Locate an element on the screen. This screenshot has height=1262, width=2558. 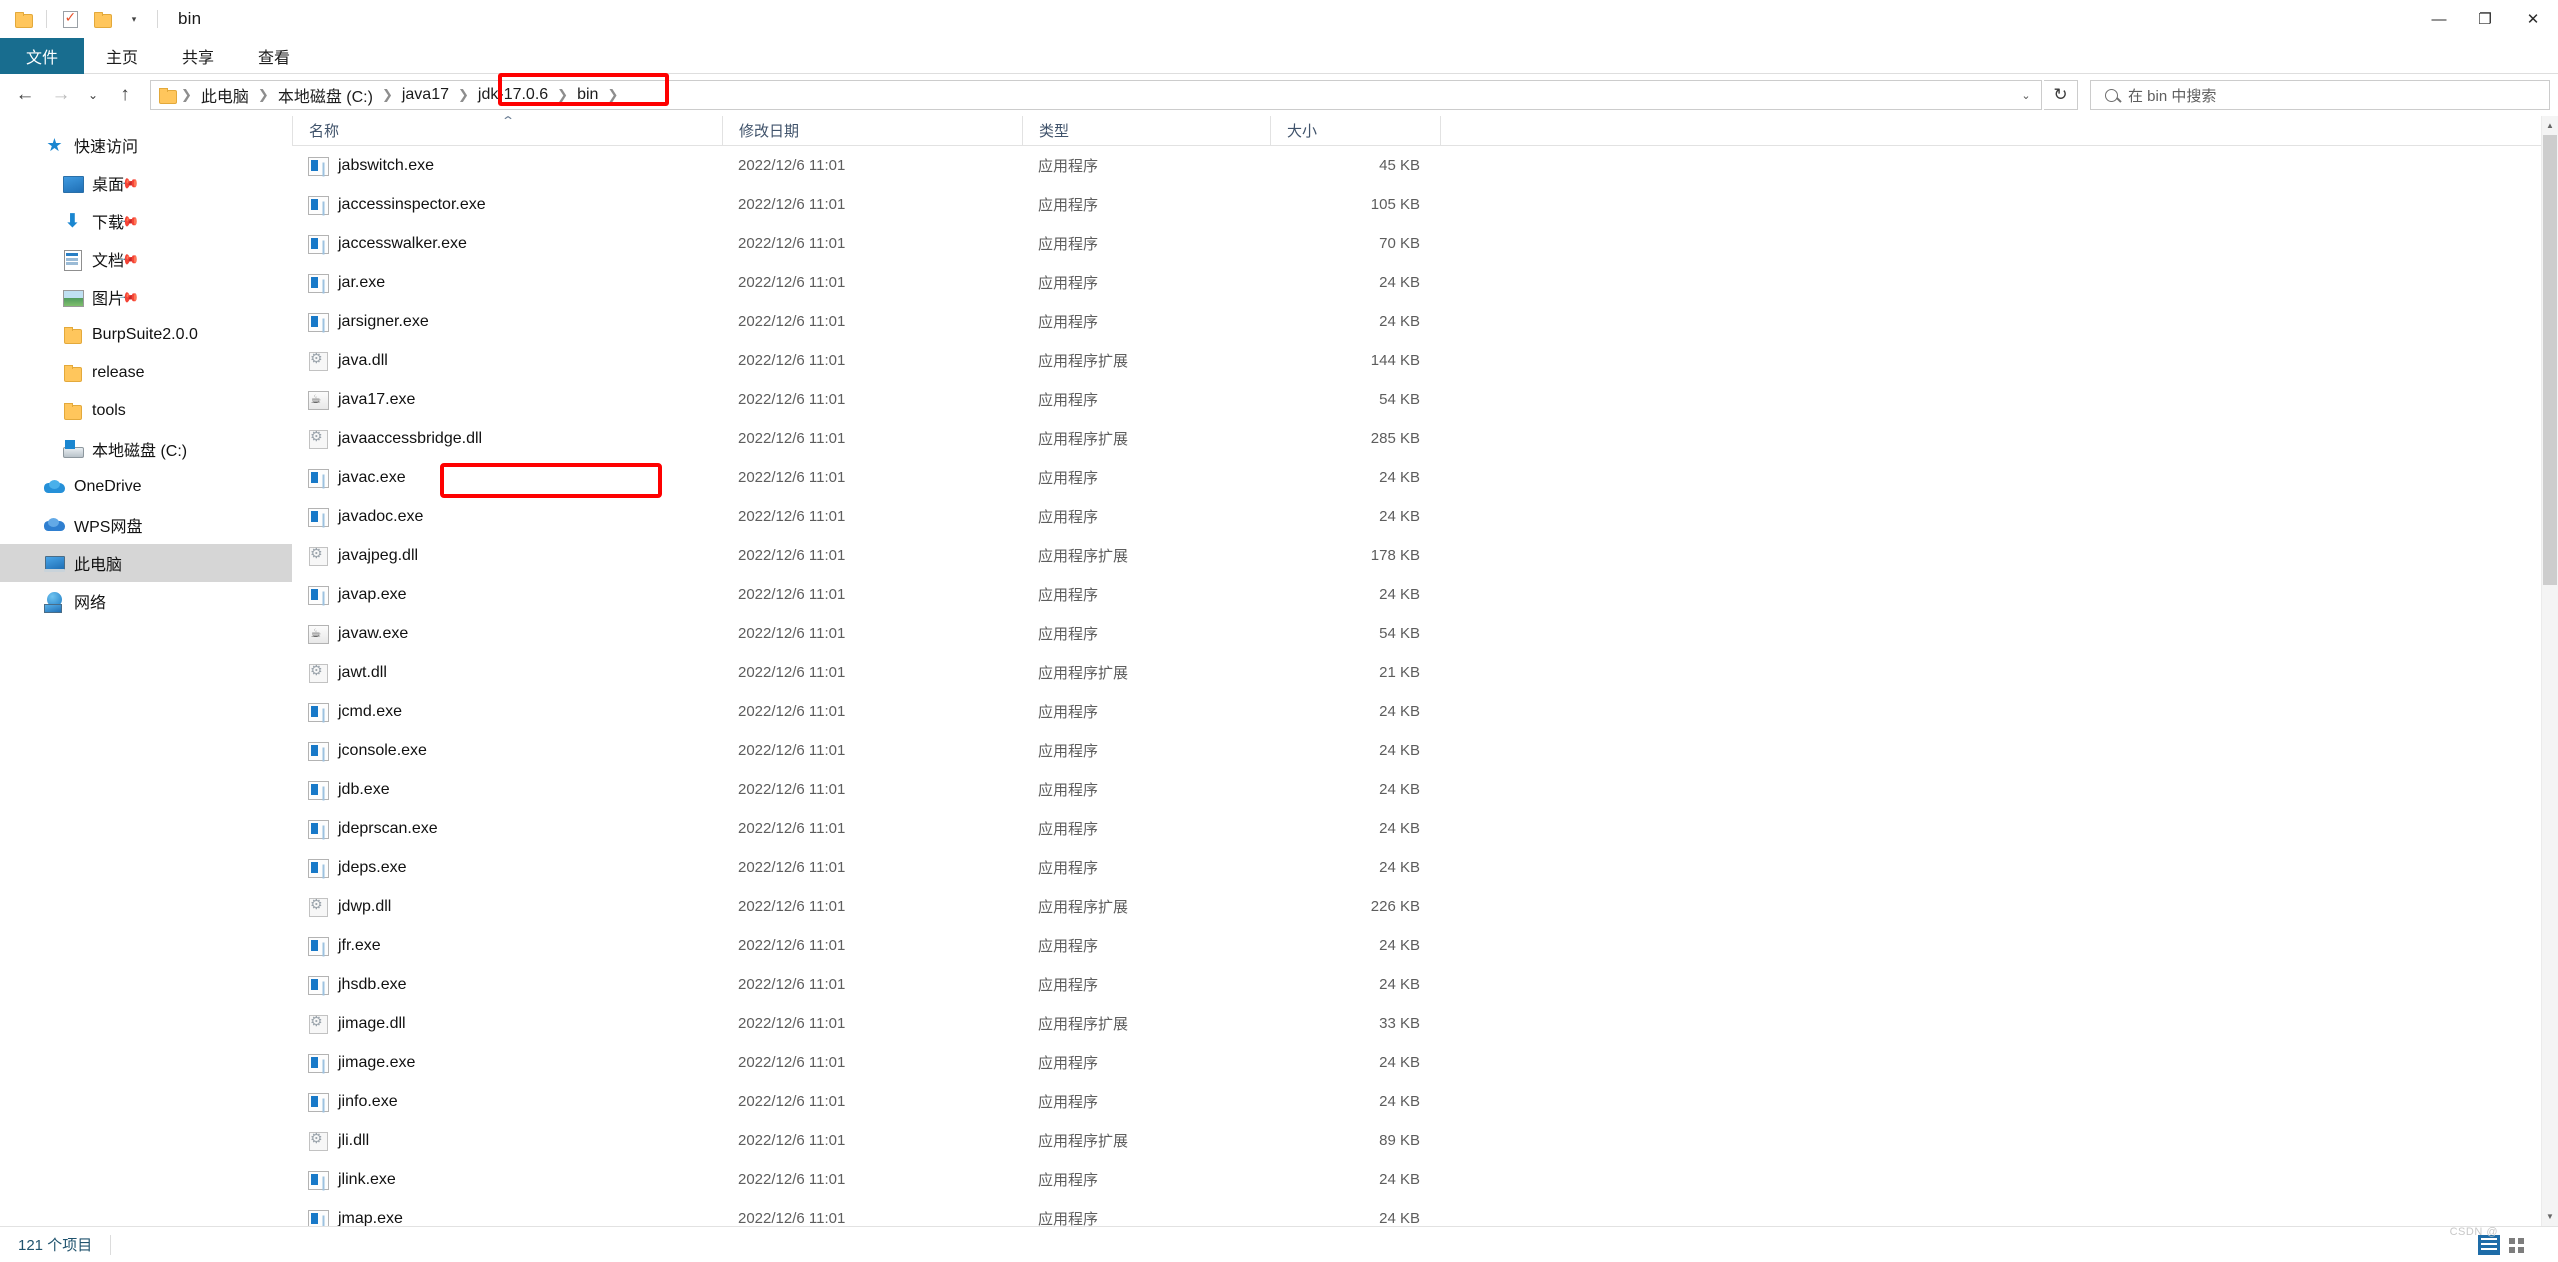
tab-file: 文件 is located at coordinates (42, 56).